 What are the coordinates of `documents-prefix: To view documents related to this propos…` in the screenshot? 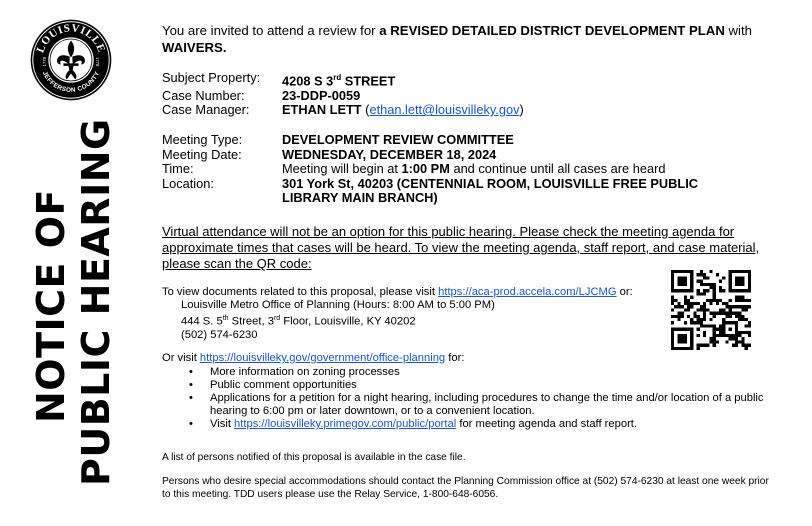 It's located at (300, 292).